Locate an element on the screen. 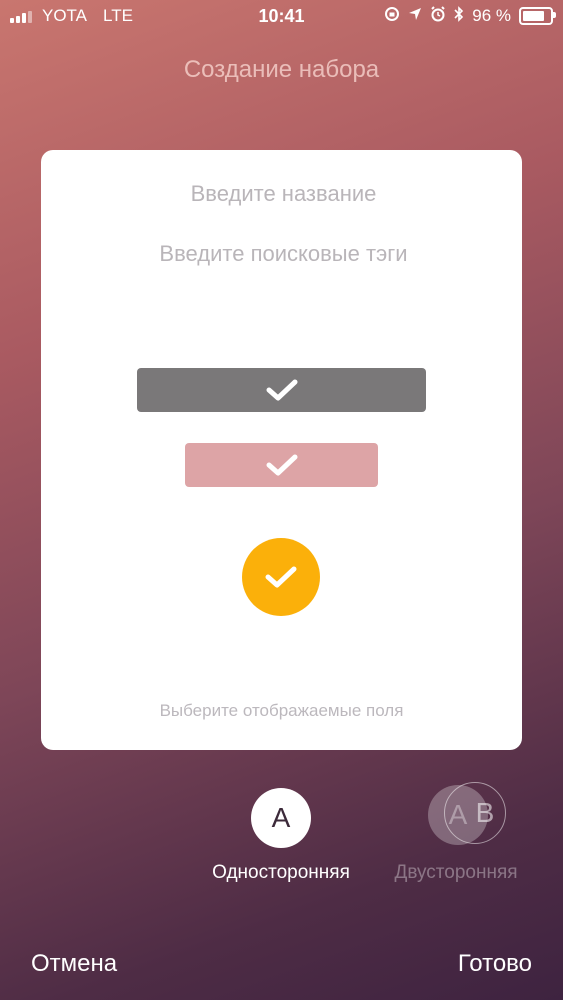 This screenshot has width=563, height=1000. name-input is located at coordinates (283, 194).